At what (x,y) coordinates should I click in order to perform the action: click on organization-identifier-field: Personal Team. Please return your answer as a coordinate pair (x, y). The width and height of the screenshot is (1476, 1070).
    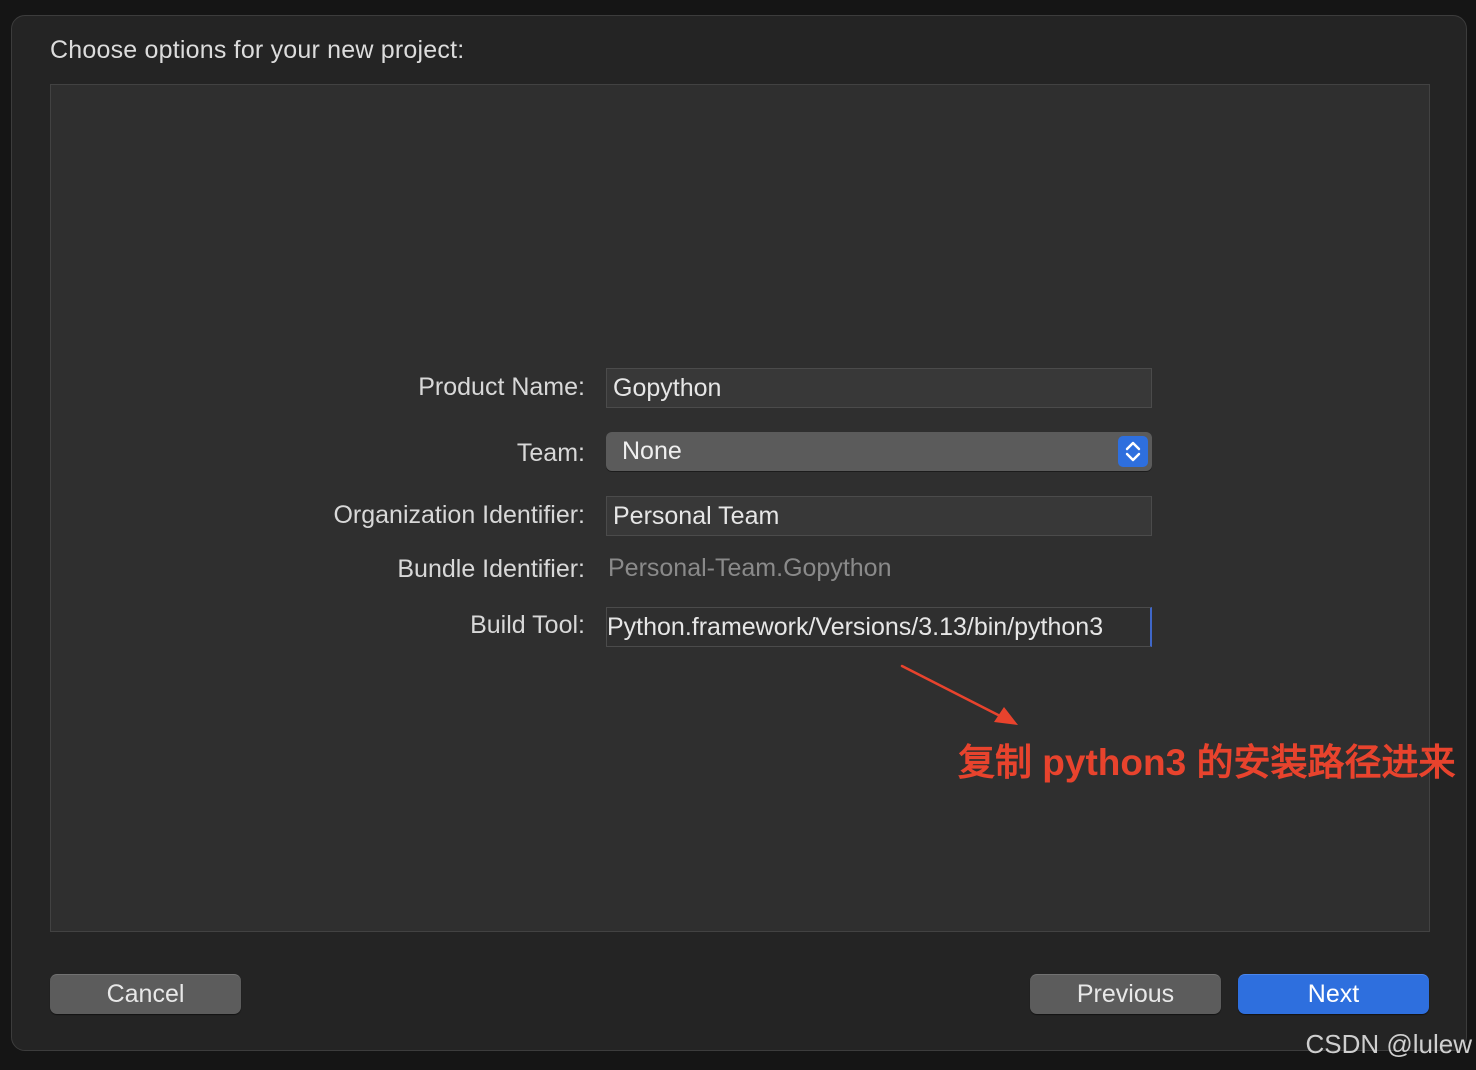
    Looking at the image, I should click on (879, 516).